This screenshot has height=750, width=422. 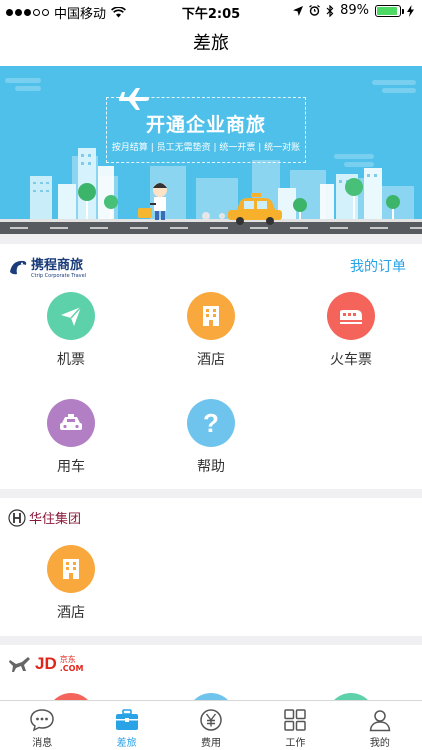 I want to click on nav-bar: 差旅, so click(x=211, y=44).